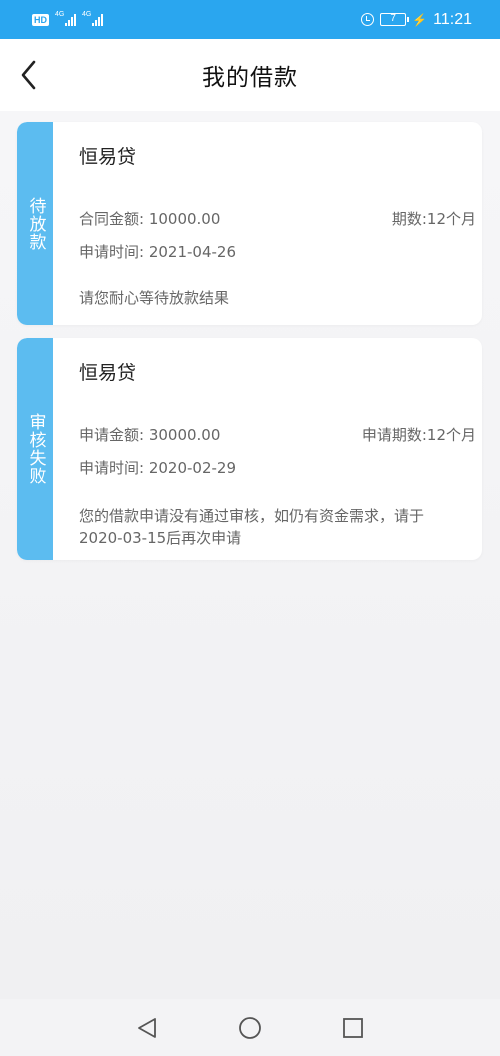 This screenshot has height=1056, width=500. What do you see at coordinates (277, 467) in the screenshot?
I see `time-row: 申请时间: 2020-02-29` at bounding box center [277, 467].